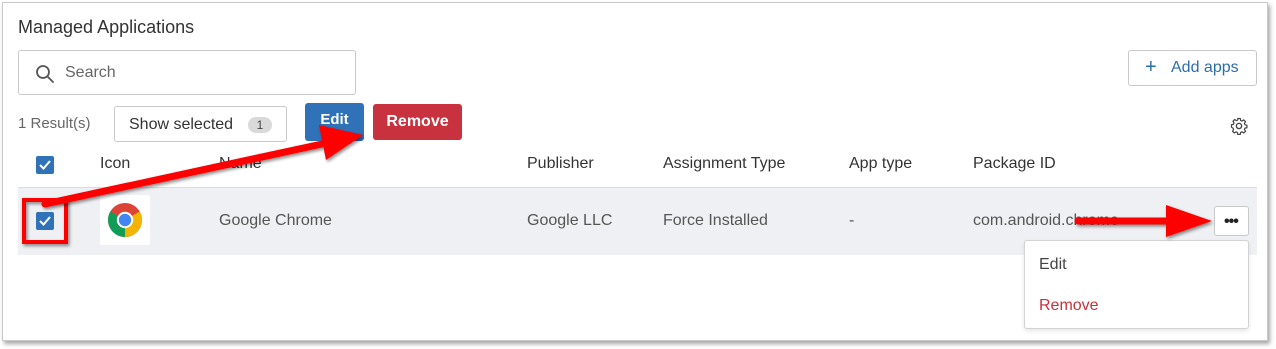 This screenshot has height=349, width=1276. Describe the element at coordinates (1053, 265) in the screenshot. I see `menu-item-edit: Edit` at that location.